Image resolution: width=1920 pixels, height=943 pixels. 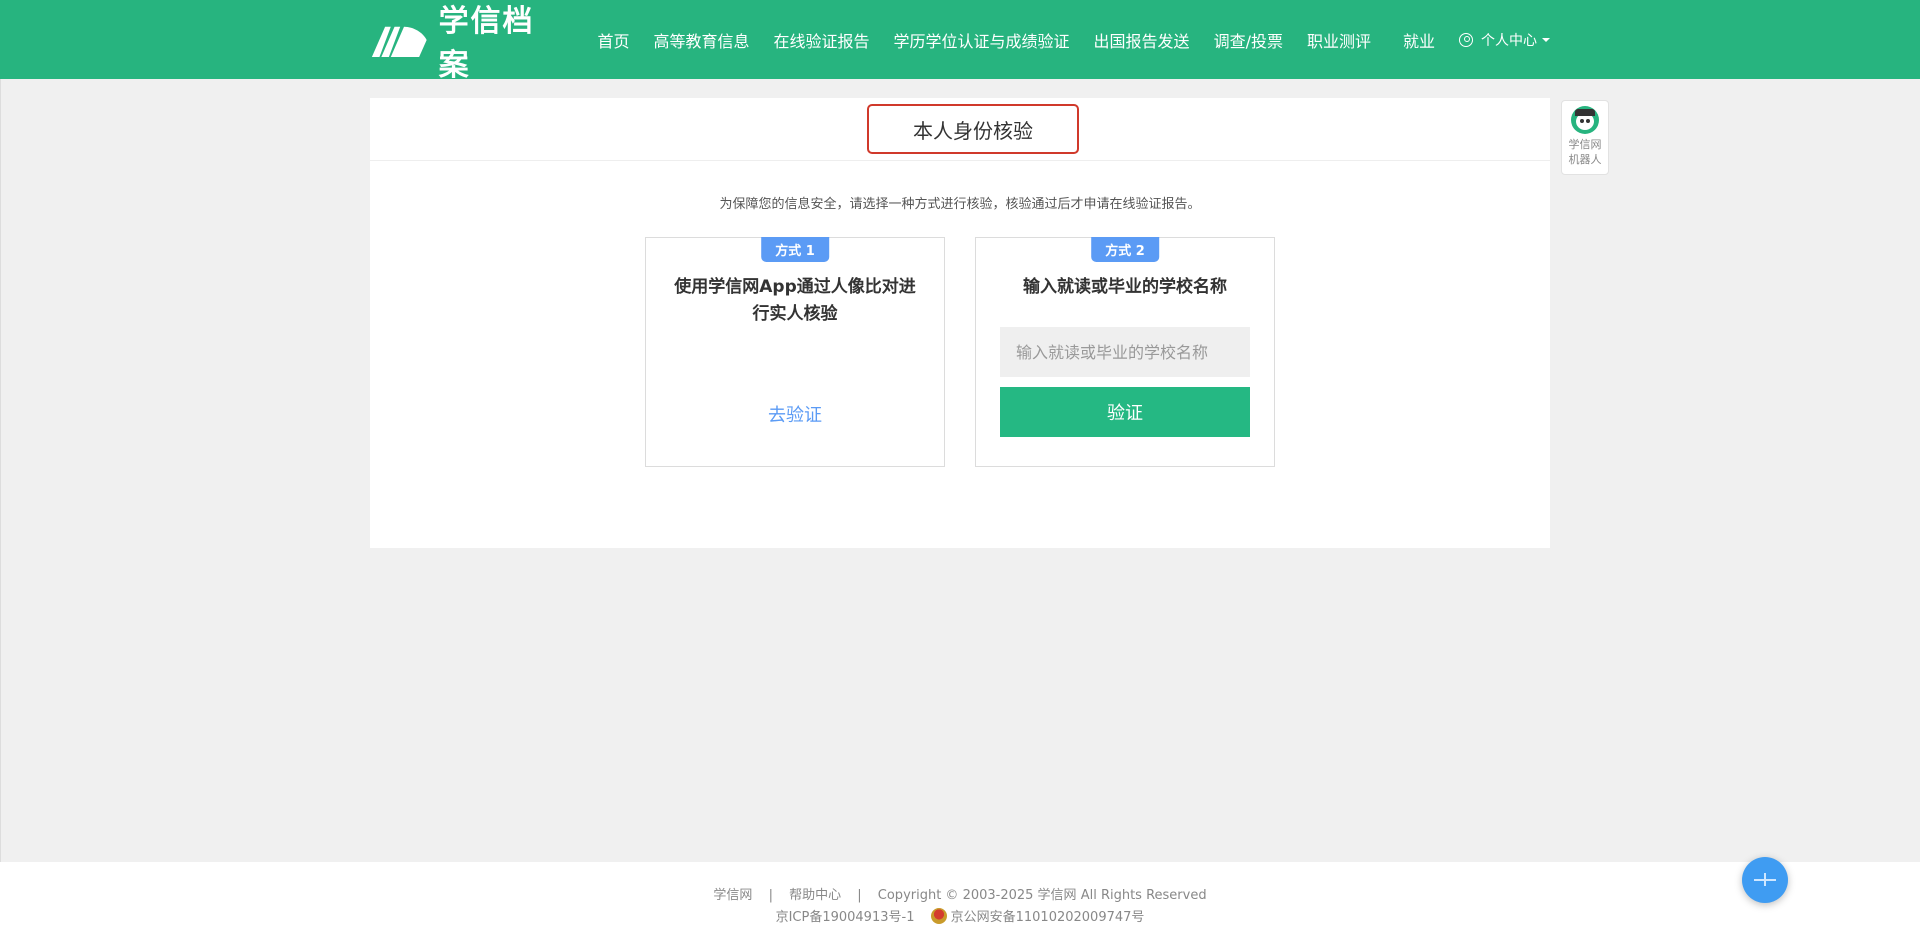 I want to click on nav-degree-certification: 学历学位认证与成绩验证, so click(x=982, y=40).